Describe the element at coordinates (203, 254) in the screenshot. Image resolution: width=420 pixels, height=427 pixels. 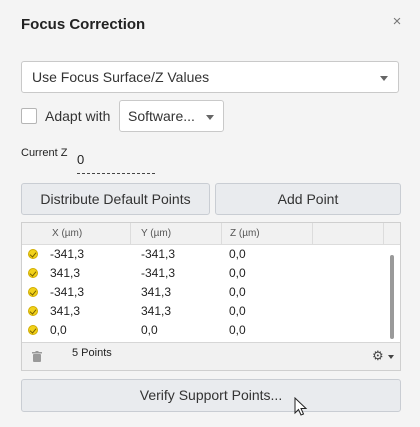
I see `table-row: -341,3 -341,3 0,0` at that location.